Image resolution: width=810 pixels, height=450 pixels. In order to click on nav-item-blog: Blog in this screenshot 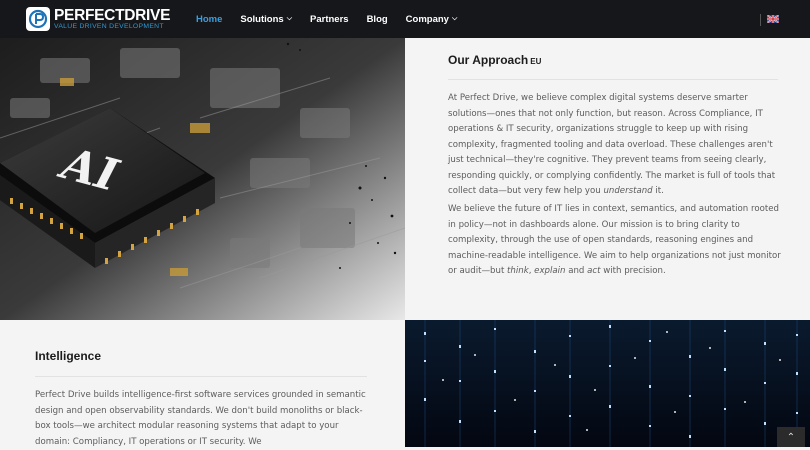, I will do `click(377, 19)`.